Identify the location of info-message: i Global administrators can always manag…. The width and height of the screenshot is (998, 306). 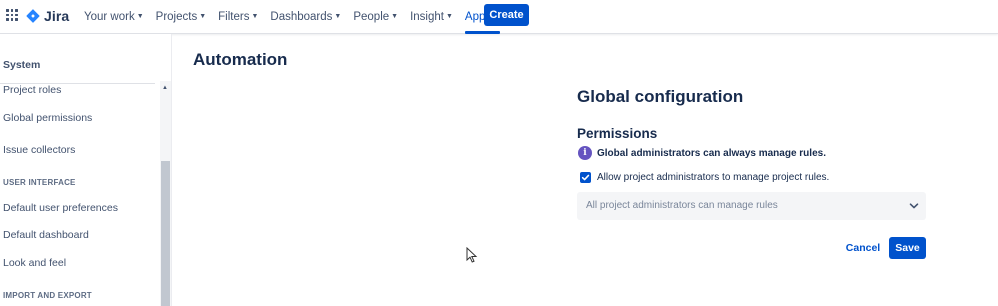
(702, 153).